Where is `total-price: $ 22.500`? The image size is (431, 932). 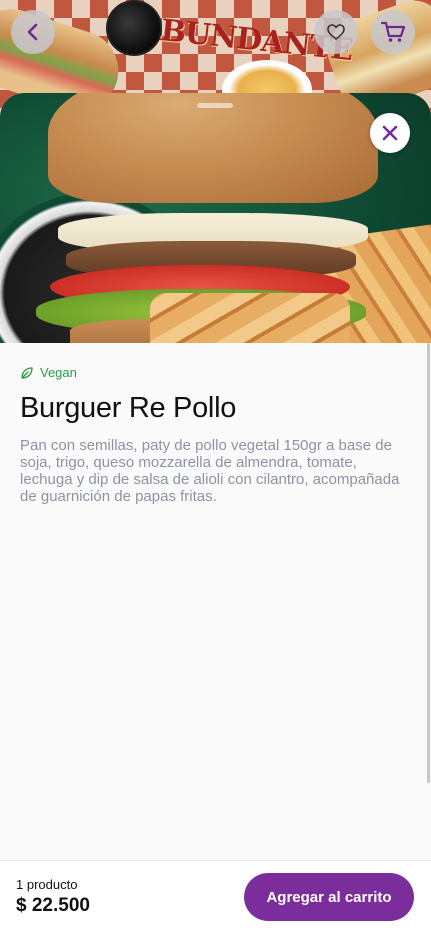
total-price: $ 22.500 is located at coordinates (53, 905).